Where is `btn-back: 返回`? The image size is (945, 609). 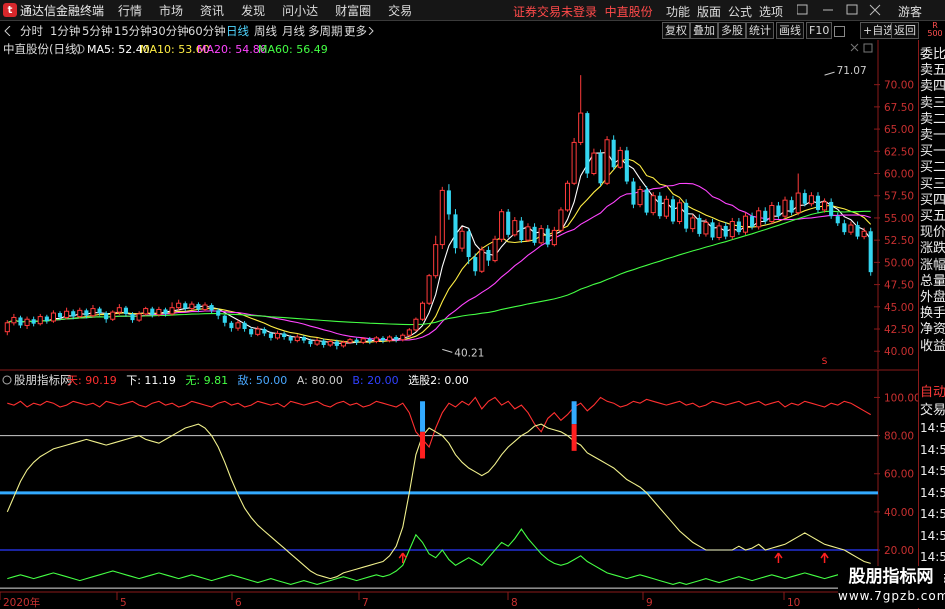
btn-back: 返回 is located at coordinates (905, 30).